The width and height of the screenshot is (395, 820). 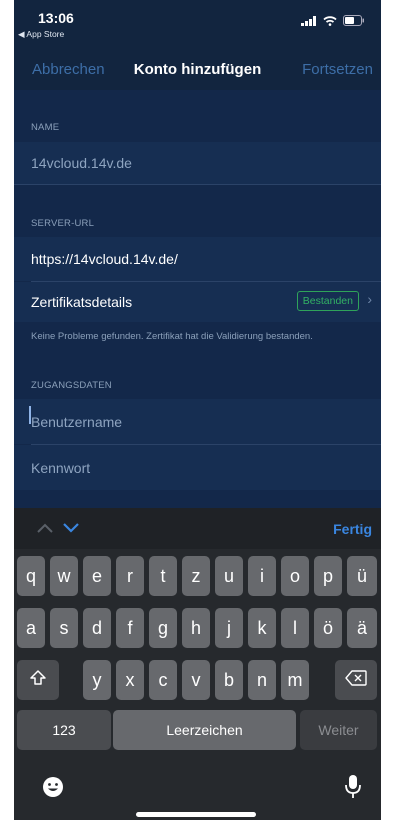 I want to click on key-k: k, so click(x=262, y=628).